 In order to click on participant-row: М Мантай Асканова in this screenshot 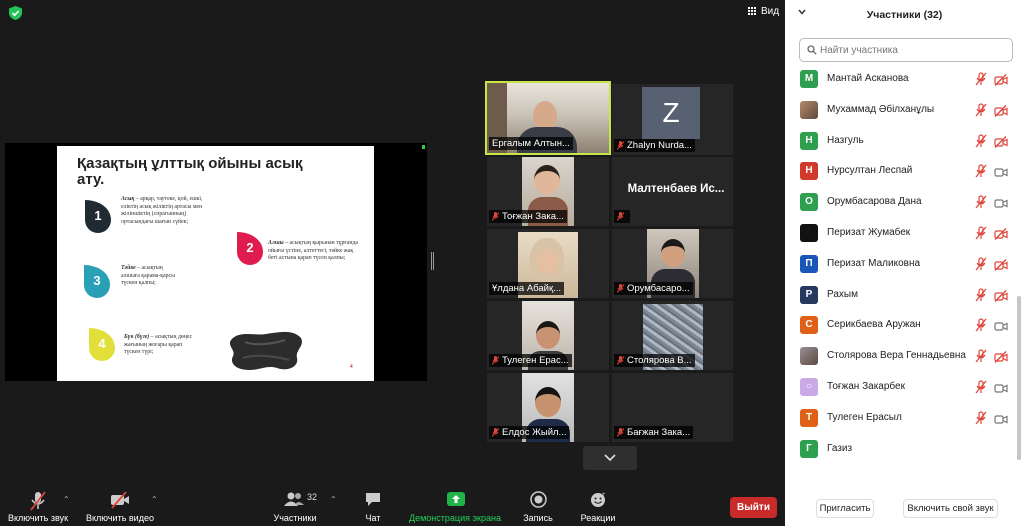, I will do `click(901, 79)`.